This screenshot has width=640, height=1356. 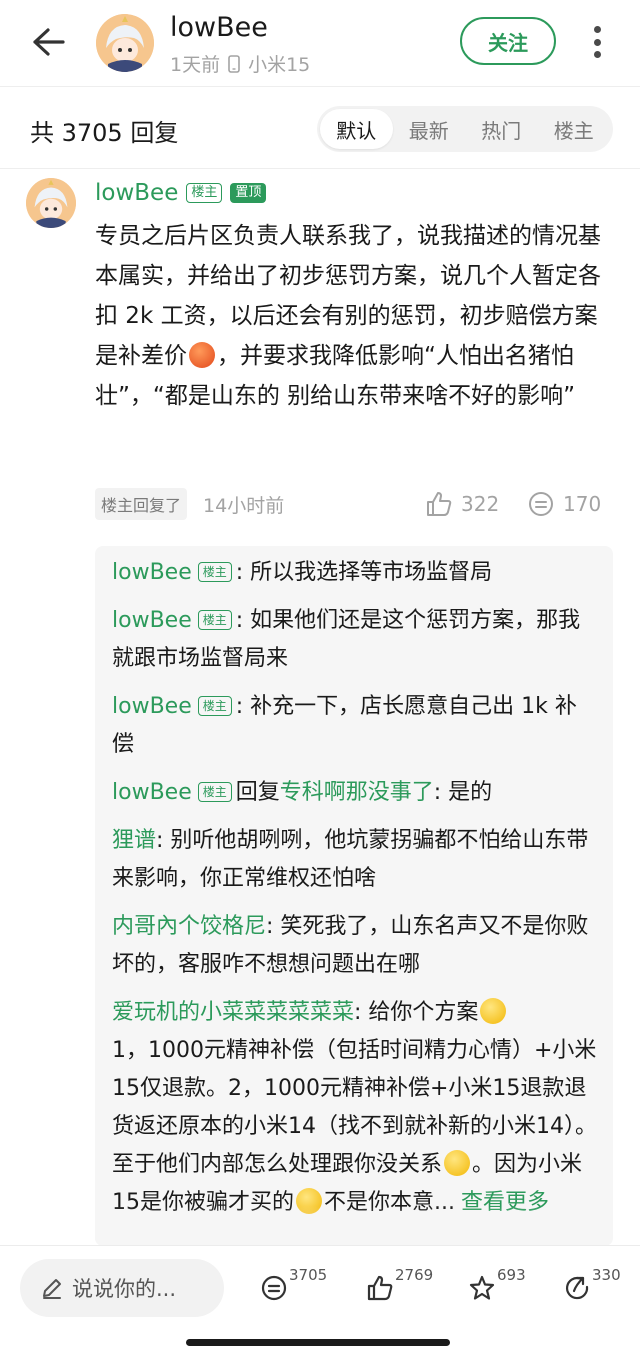 I want to click on post-age: 1天前, so click(x=195, y=65).